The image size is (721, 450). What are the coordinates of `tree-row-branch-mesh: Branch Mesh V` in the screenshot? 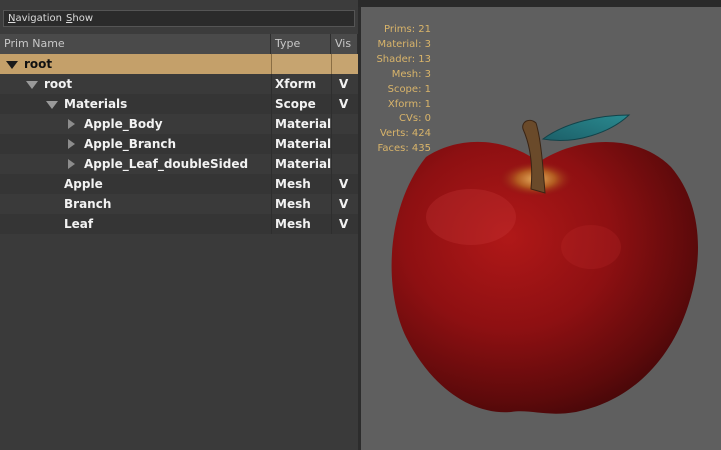 It's located at (179, 204).